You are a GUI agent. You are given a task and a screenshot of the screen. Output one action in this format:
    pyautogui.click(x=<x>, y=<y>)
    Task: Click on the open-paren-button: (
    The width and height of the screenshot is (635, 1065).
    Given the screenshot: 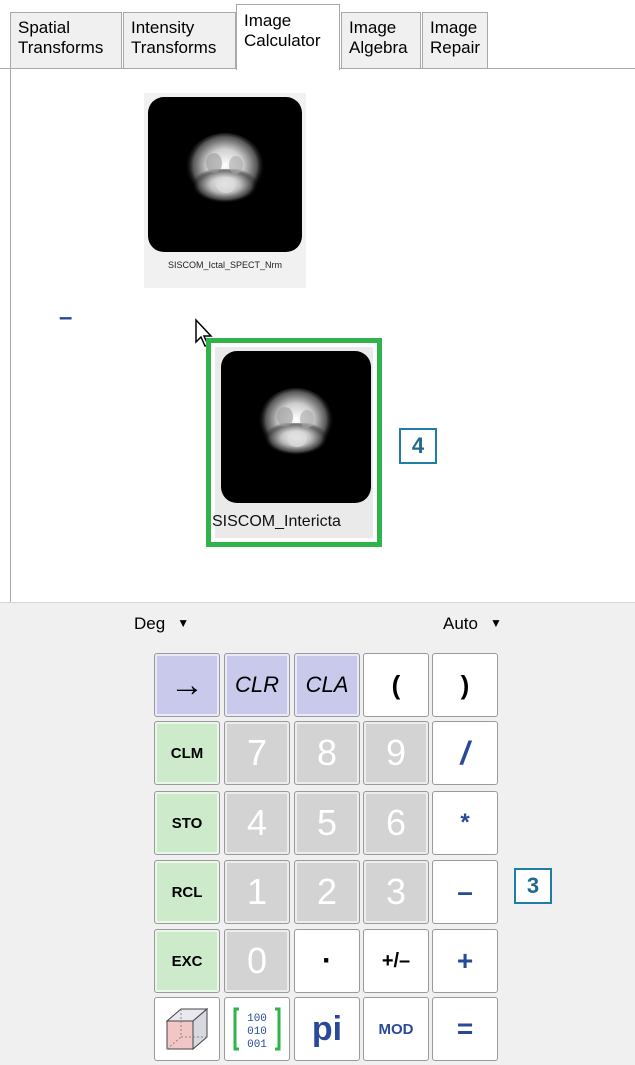 What is the action you would take?
    pyautogui.click(x=396, y=685)
    